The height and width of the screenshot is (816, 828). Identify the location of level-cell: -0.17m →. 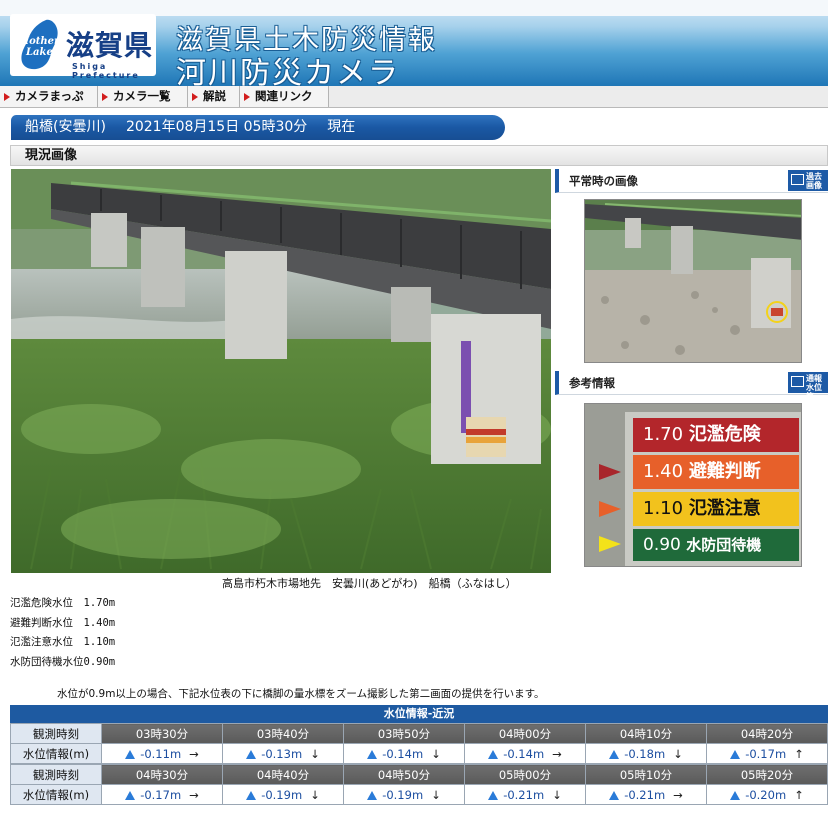
(162, 794).